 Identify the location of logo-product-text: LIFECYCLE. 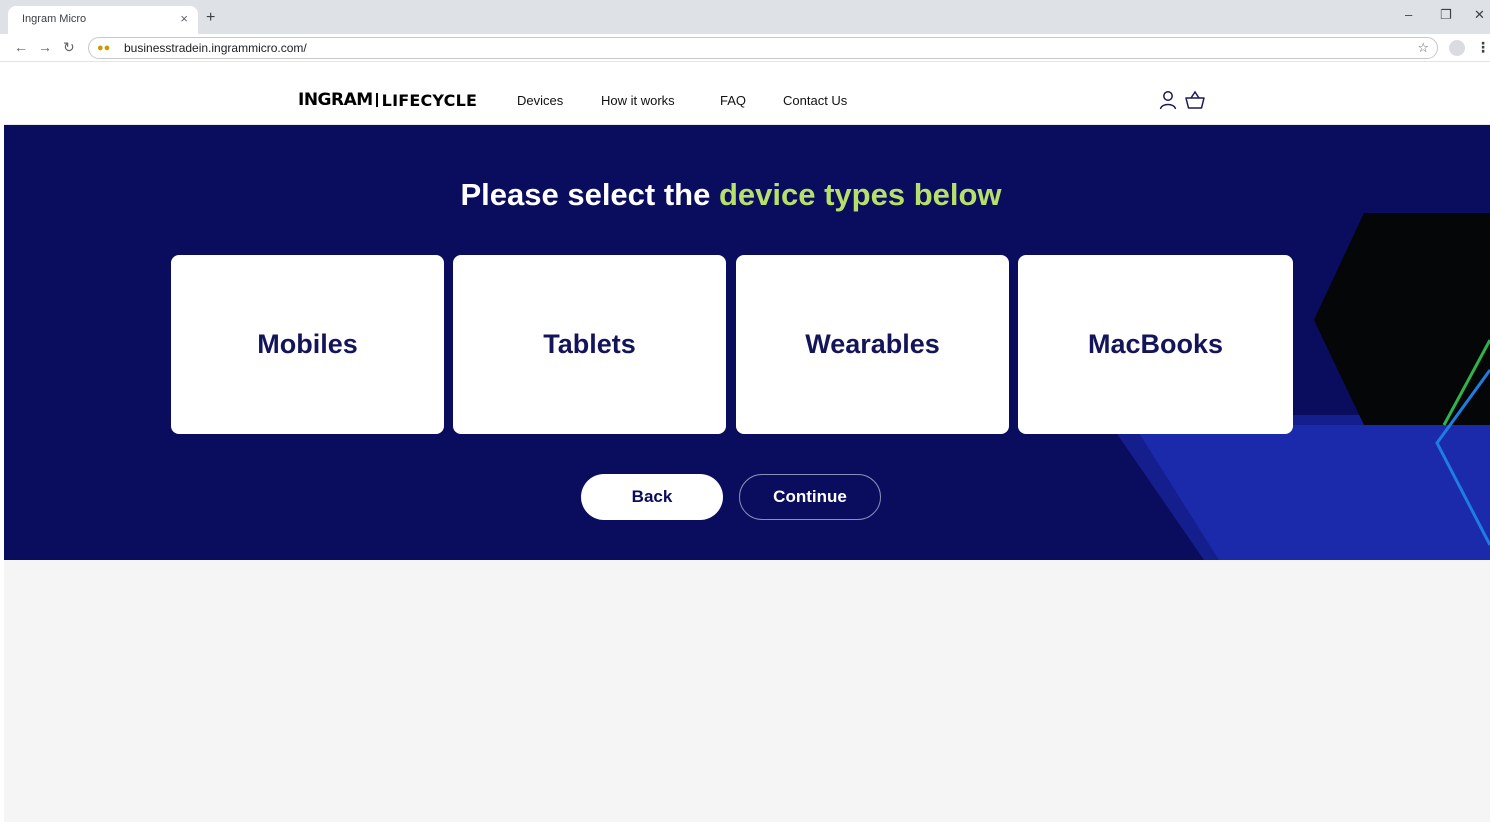
(429, 100).